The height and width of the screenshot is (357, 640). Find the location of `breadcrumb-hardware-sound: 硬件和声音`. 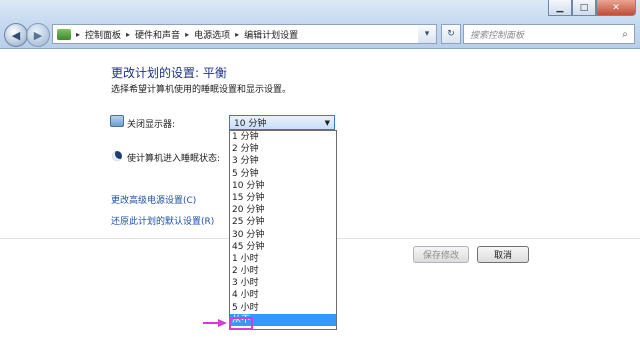

breadcrumb-hardware-sound: 硬件和声音 is located at coordinates (157, 34).